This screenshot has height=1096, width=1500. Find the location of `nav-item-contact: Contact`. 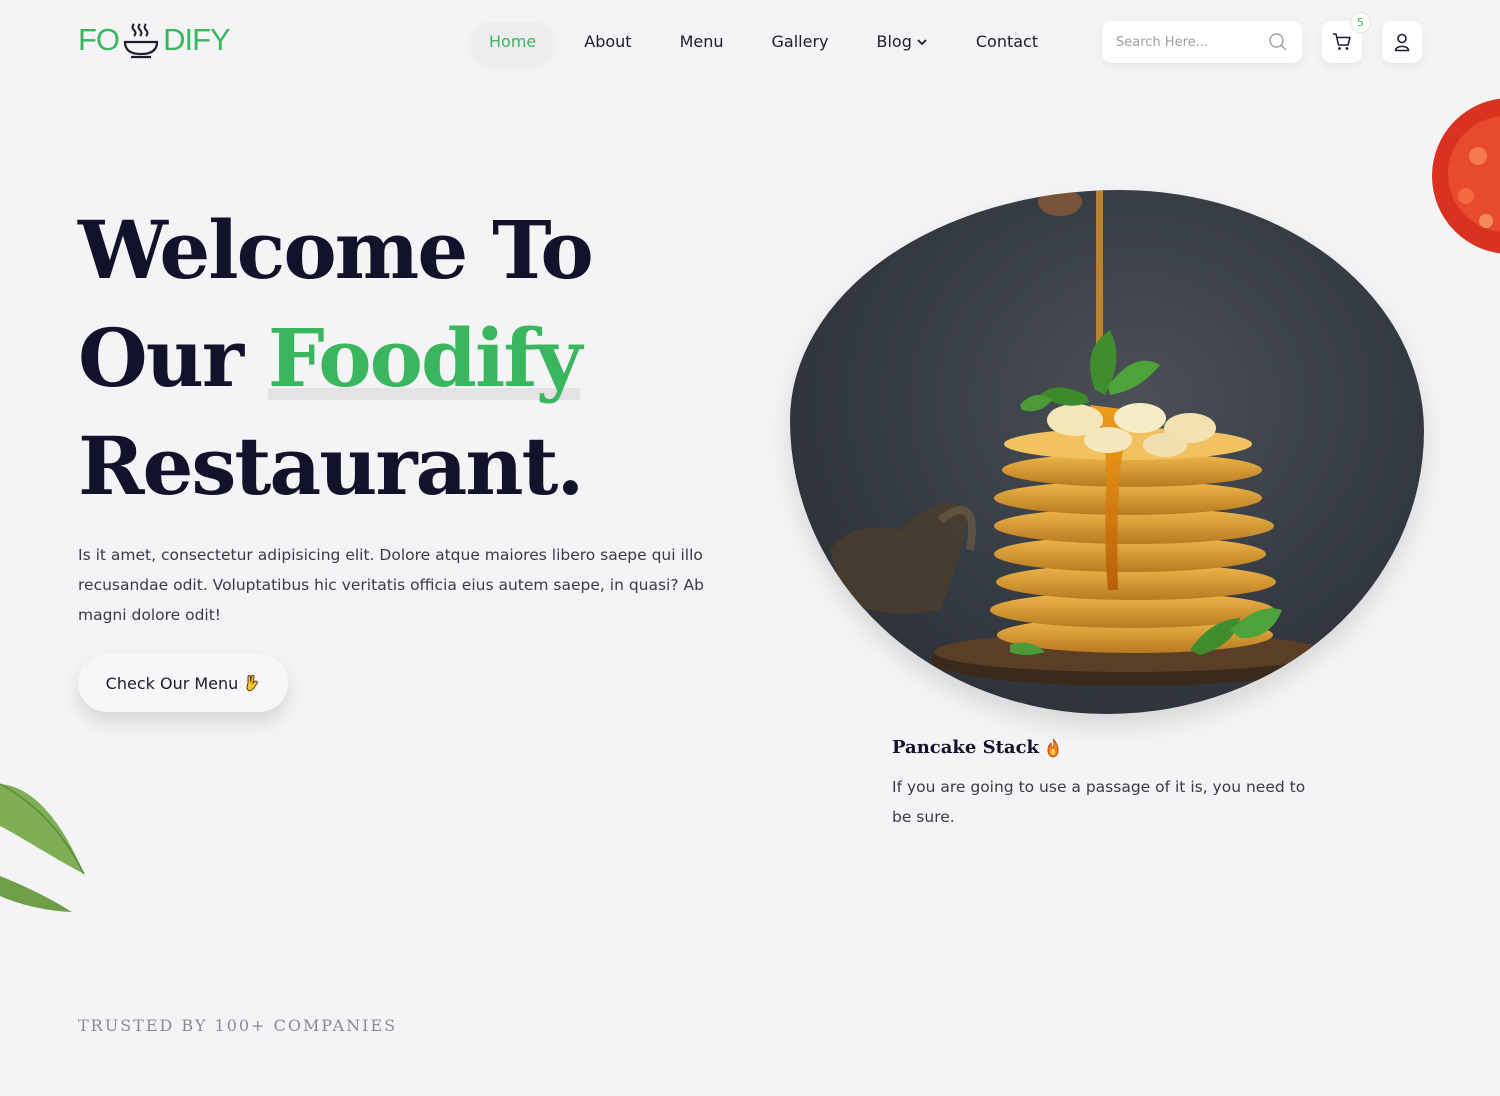

nav-item-contact: Contact is located at coordinates (1007, 42).